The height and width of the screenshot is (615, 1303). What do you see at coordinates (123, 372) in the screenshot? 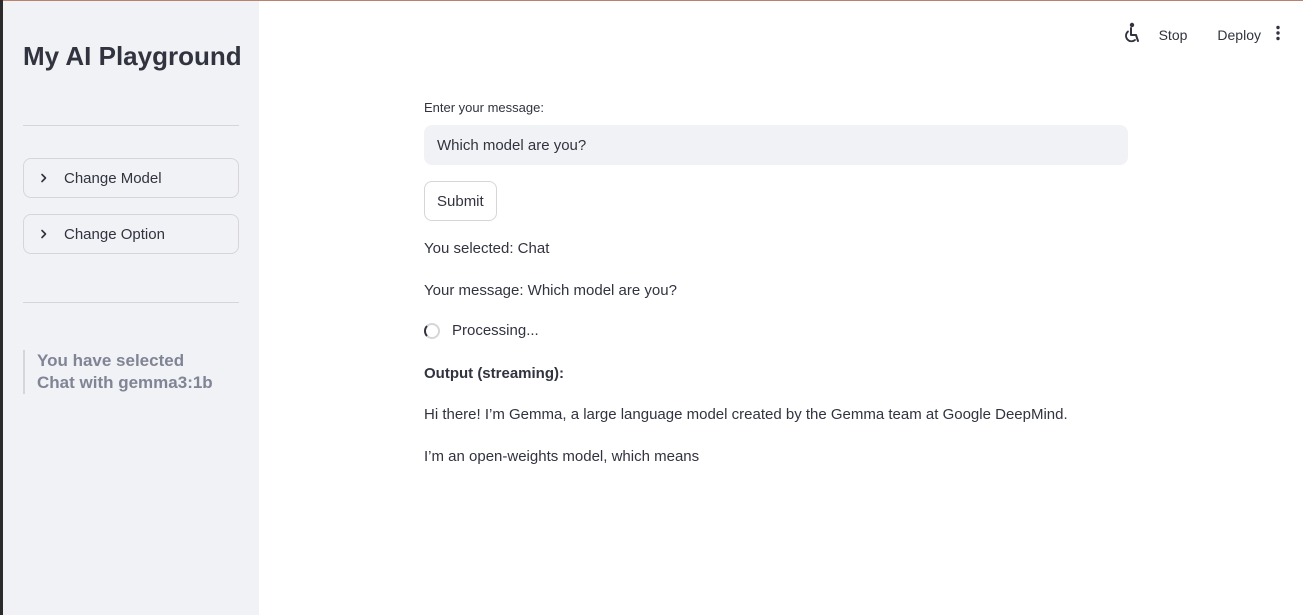
I see `selection-info-callout: You have selected Chat with gemma3:1b` at bounding box center [123, 372].